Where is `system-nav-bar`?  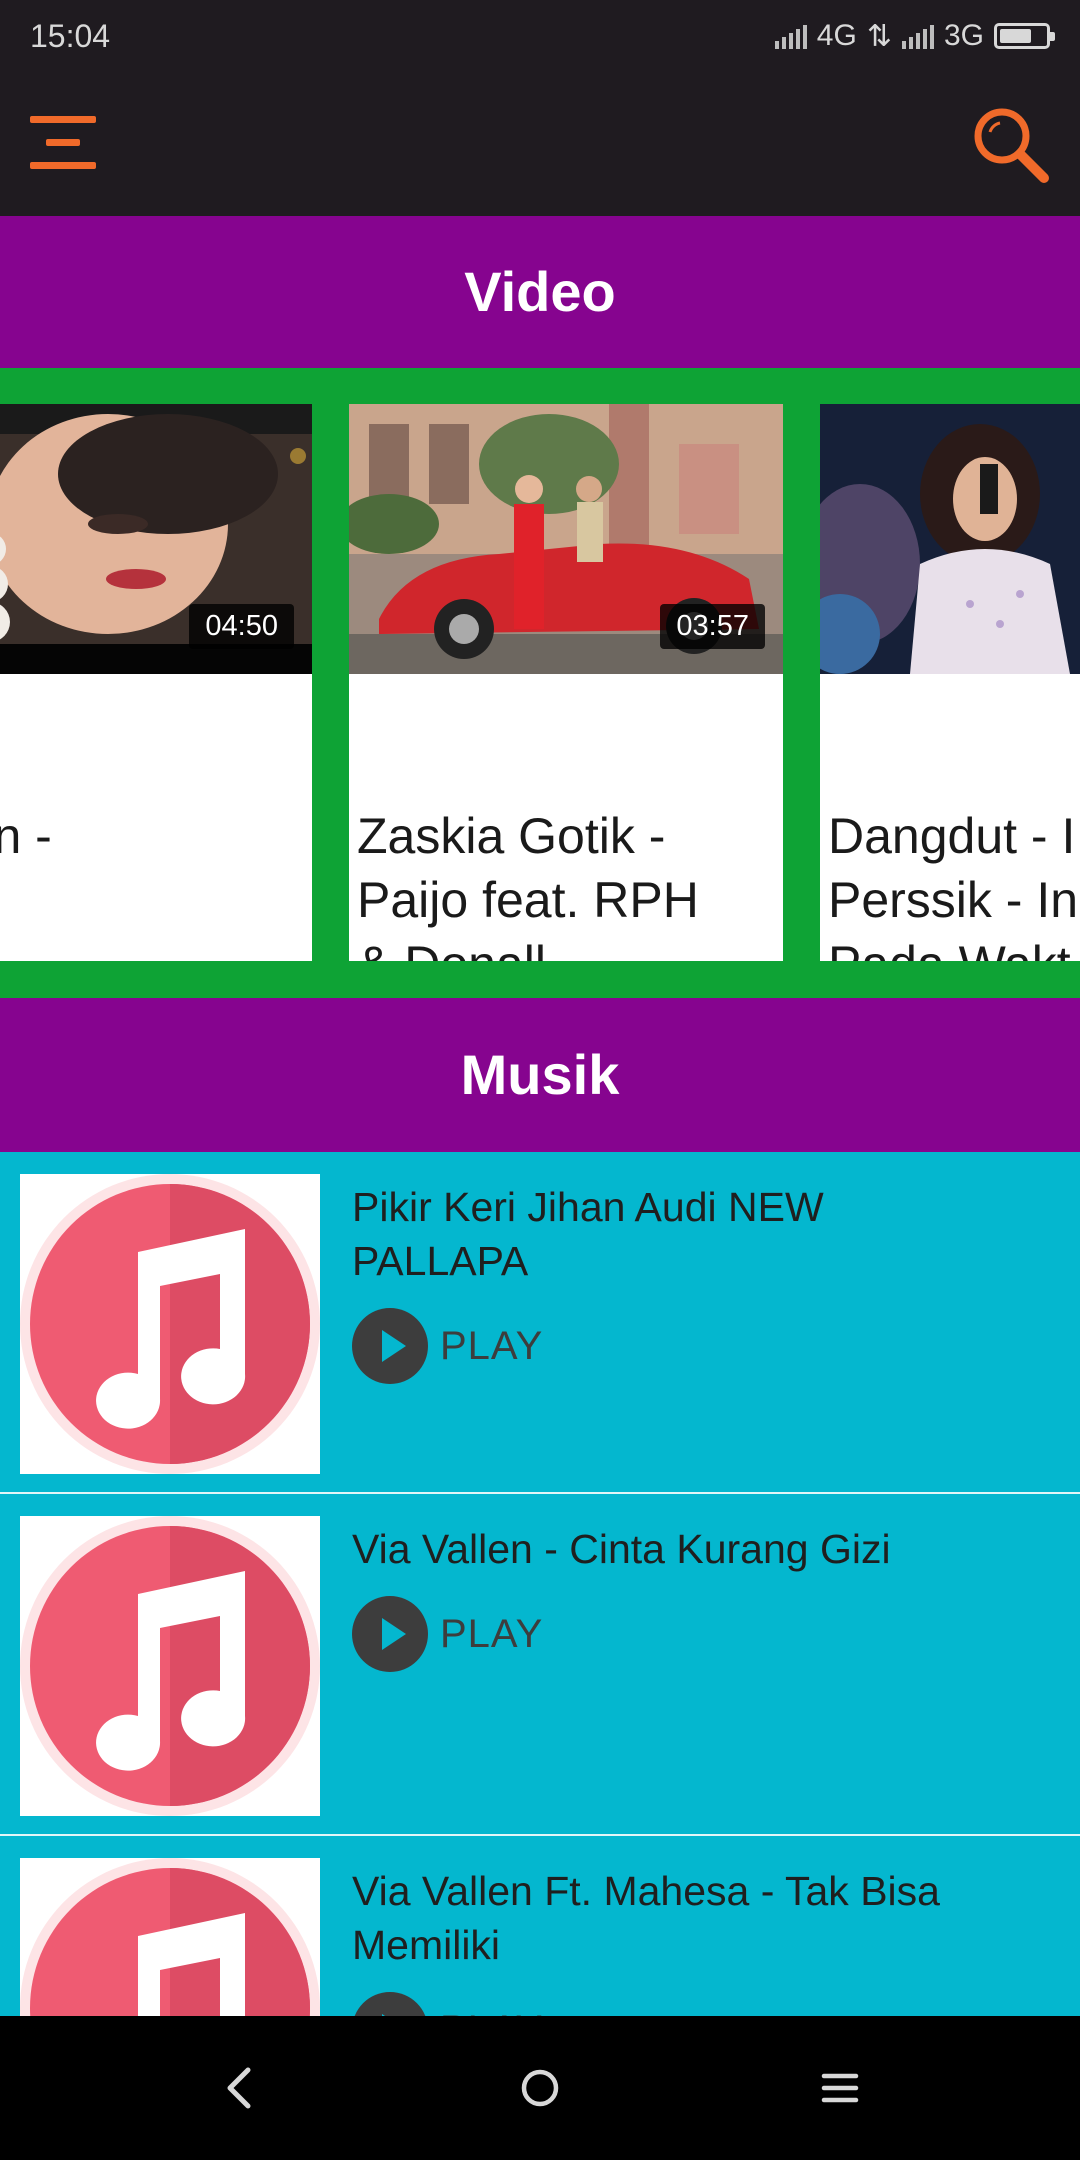 system-nav-bar is located at coordinates (540, 2088).